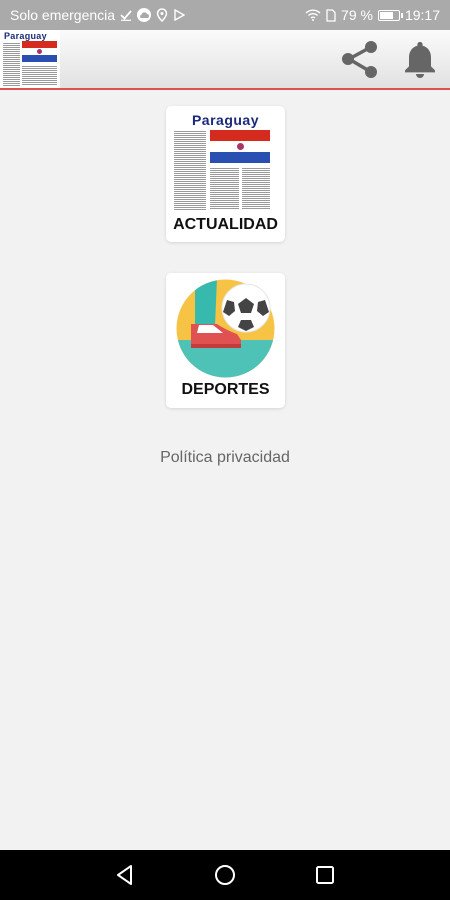 This screenshot has height=900, width=450. I want to click on clock: 19:17, so click(422, 15).